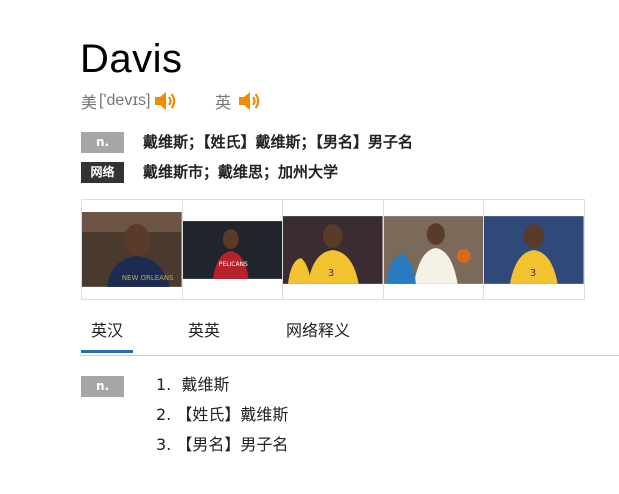 The width and height of the screenshot is (619, 494). I want to click on sense-text: 【姓氏】戴维斯, so click(232, 414).